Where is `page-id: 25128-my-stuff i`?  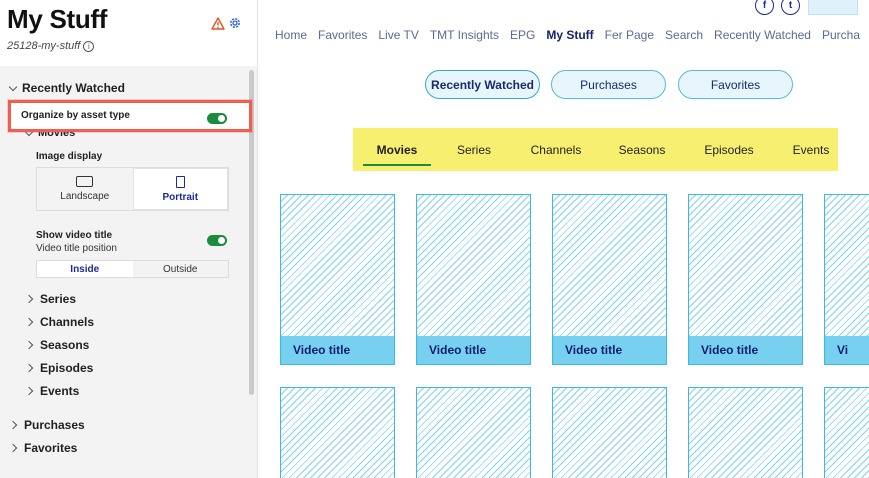
page-id: 25128-my-stuff i is located at coordinates (51, 46).